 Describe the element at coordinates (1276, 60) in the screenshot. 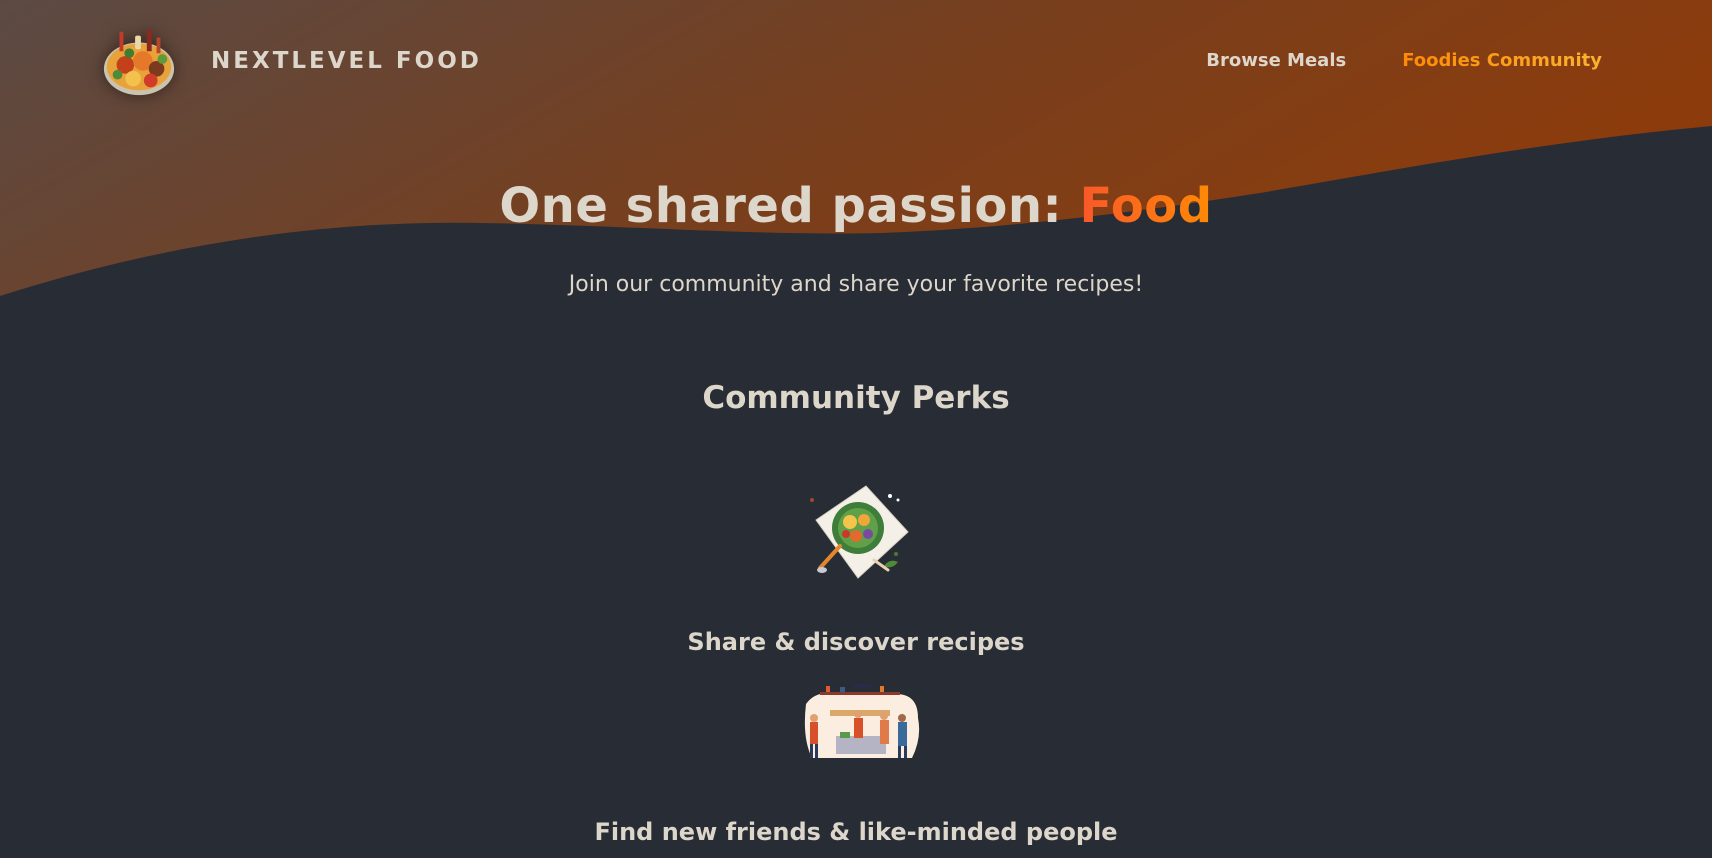

I see `nav-browse-meals: Browse Meals` at that location.